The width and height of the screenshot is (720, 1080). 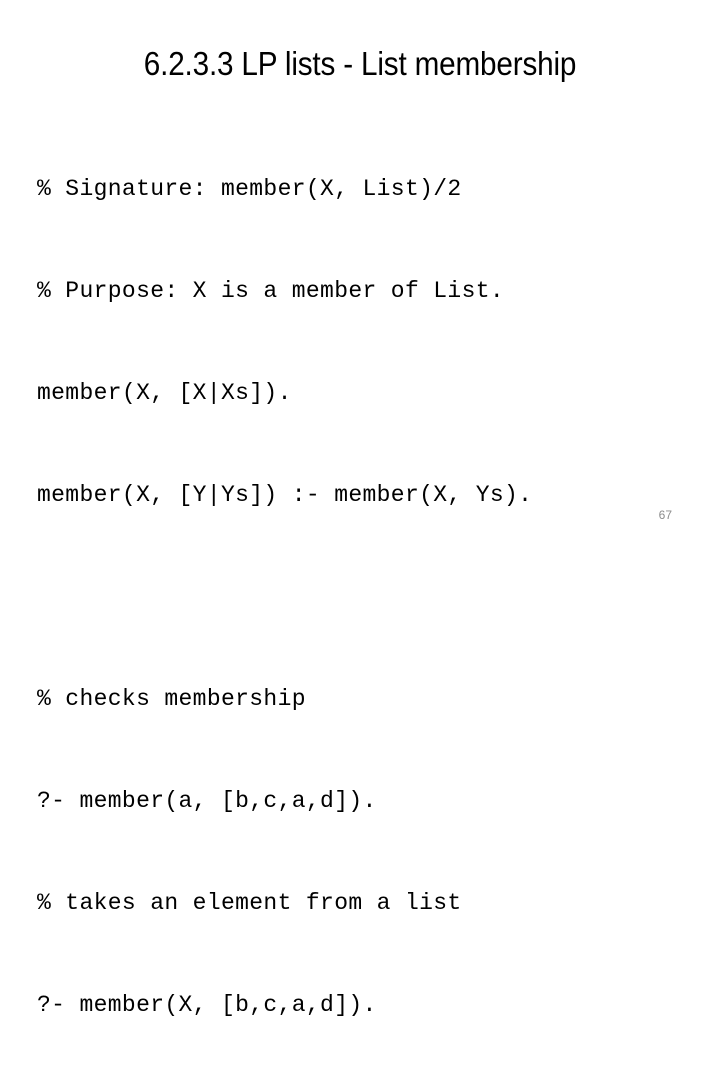 I want to click on code-line: member(X, [Y|Ys]) :- member(X, Ys)., so click(x=285, y=495).